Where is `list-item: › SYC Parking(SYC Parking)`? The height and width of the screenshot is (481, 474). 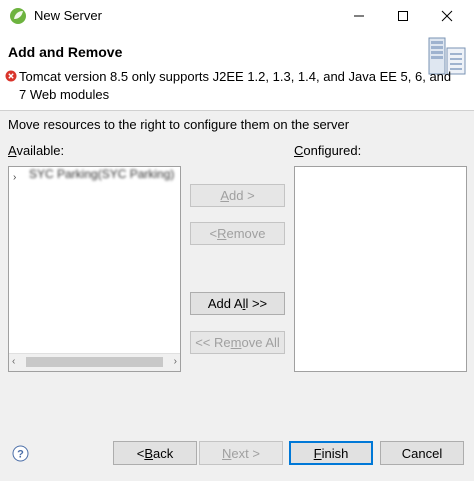
list-item: › SYC Parking(SYC Parking) is located at coordinates (94, 177).